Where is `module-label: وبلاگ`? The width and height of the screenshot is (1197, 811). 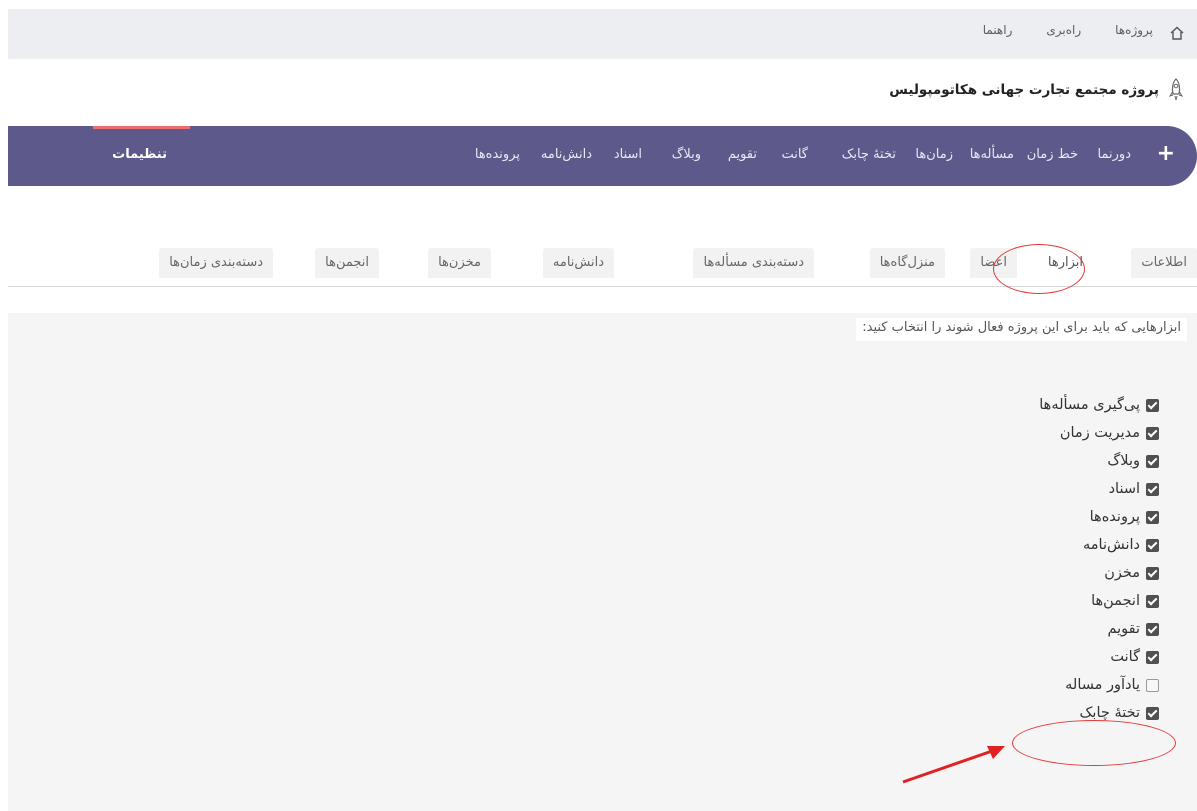
module-label: وبلاگ is located at coordinates (1123, 461).